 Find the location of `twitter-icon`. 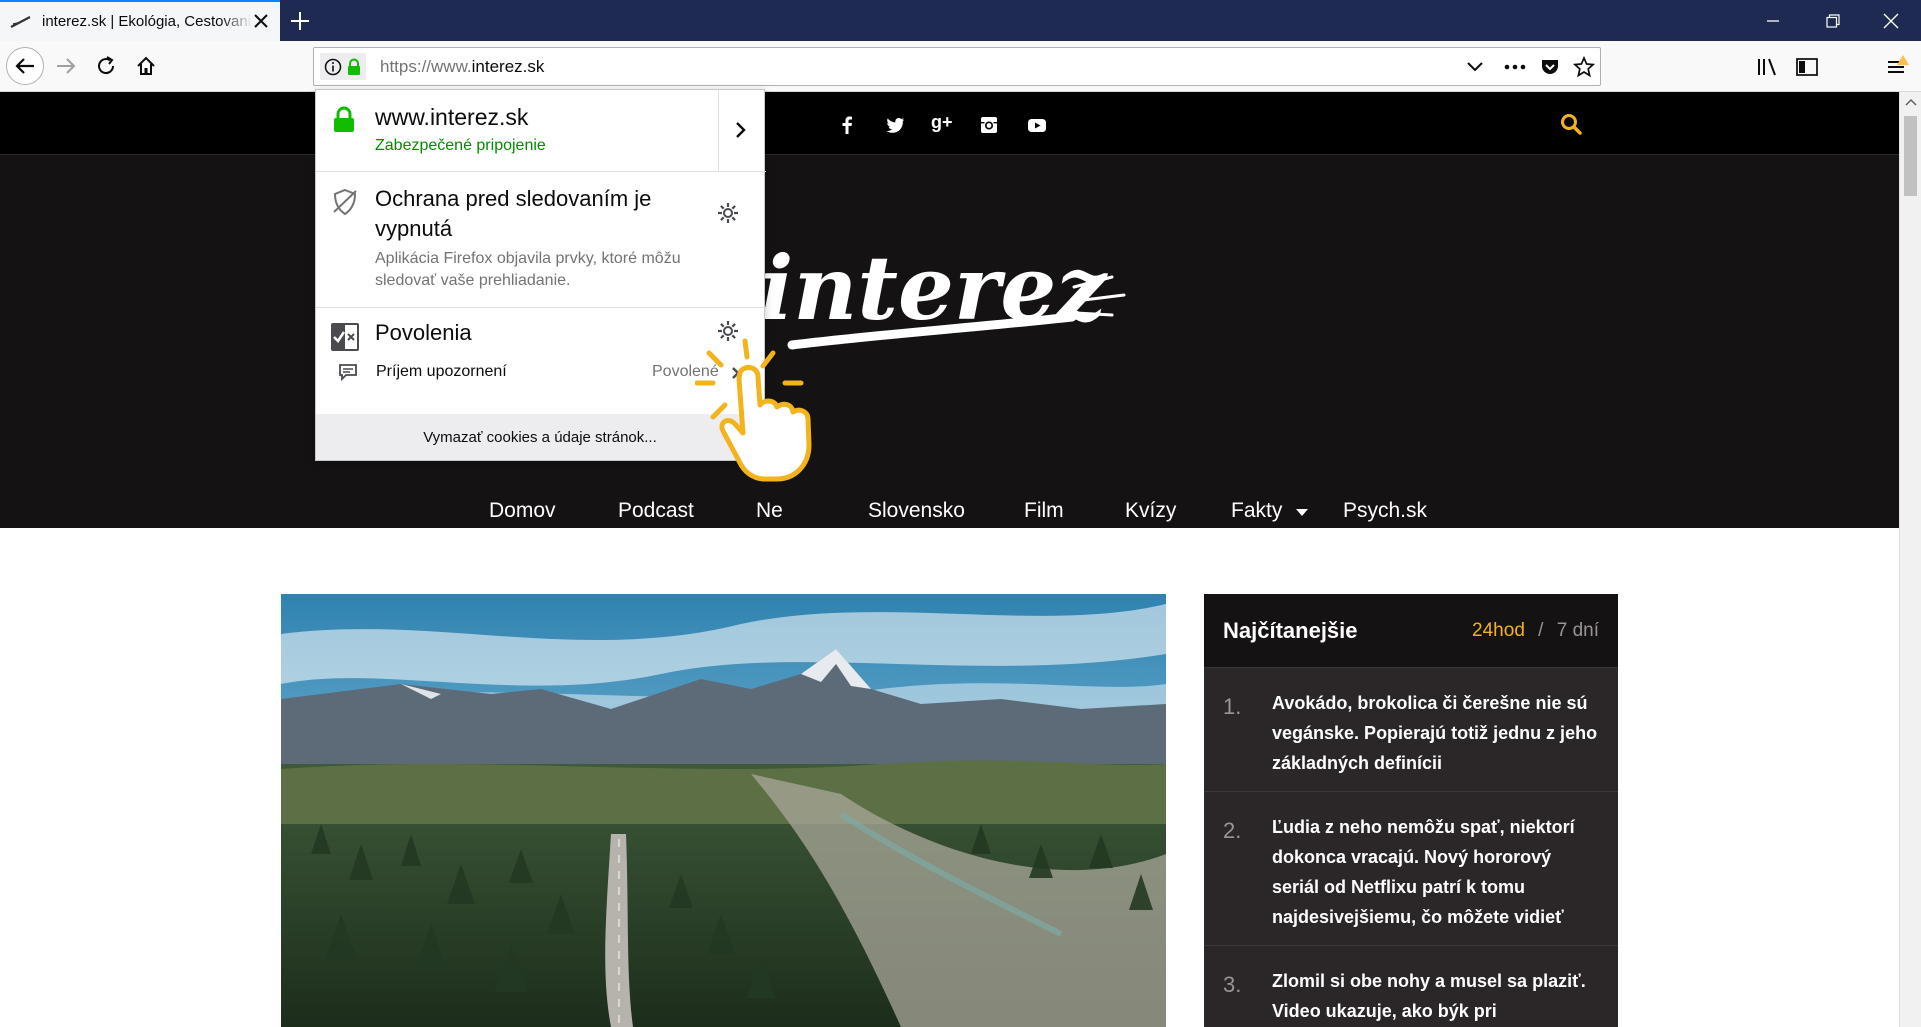

twitter-icon is located at coordinates (895, 125).